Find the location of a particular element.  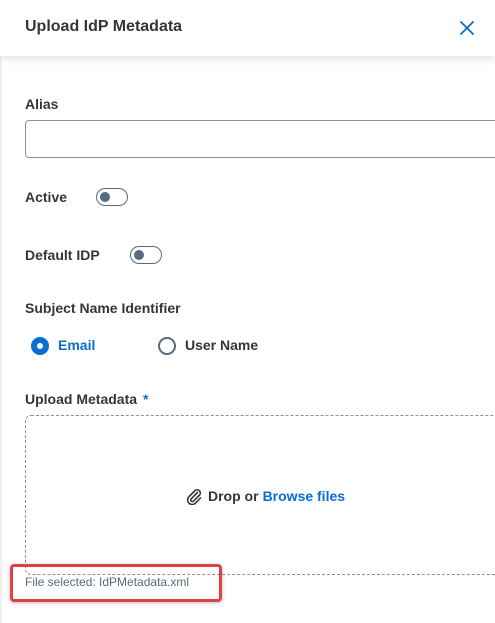

close-icon is located at coordinates (467, 28).